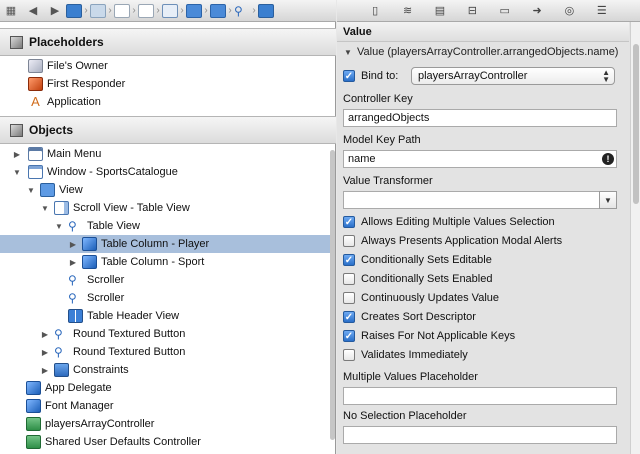 This screenshot has width=640, height=454. What do you see at coordinates (452, 241) in the screenshot?
I see `option-always-presents-modal-alerts: Always Presents Application Modal Alerts` at bounding box center [452, 241].